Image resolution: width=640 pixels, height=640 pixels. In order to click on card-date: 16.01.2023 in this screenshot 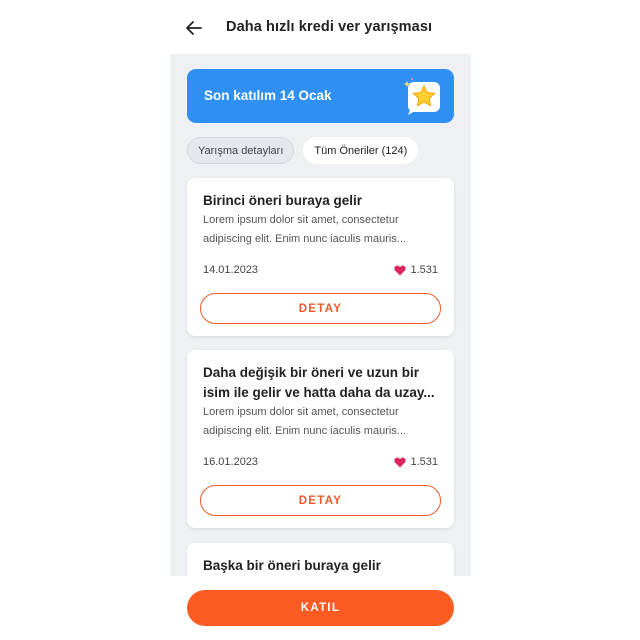, I will do `click(231, 462)`.